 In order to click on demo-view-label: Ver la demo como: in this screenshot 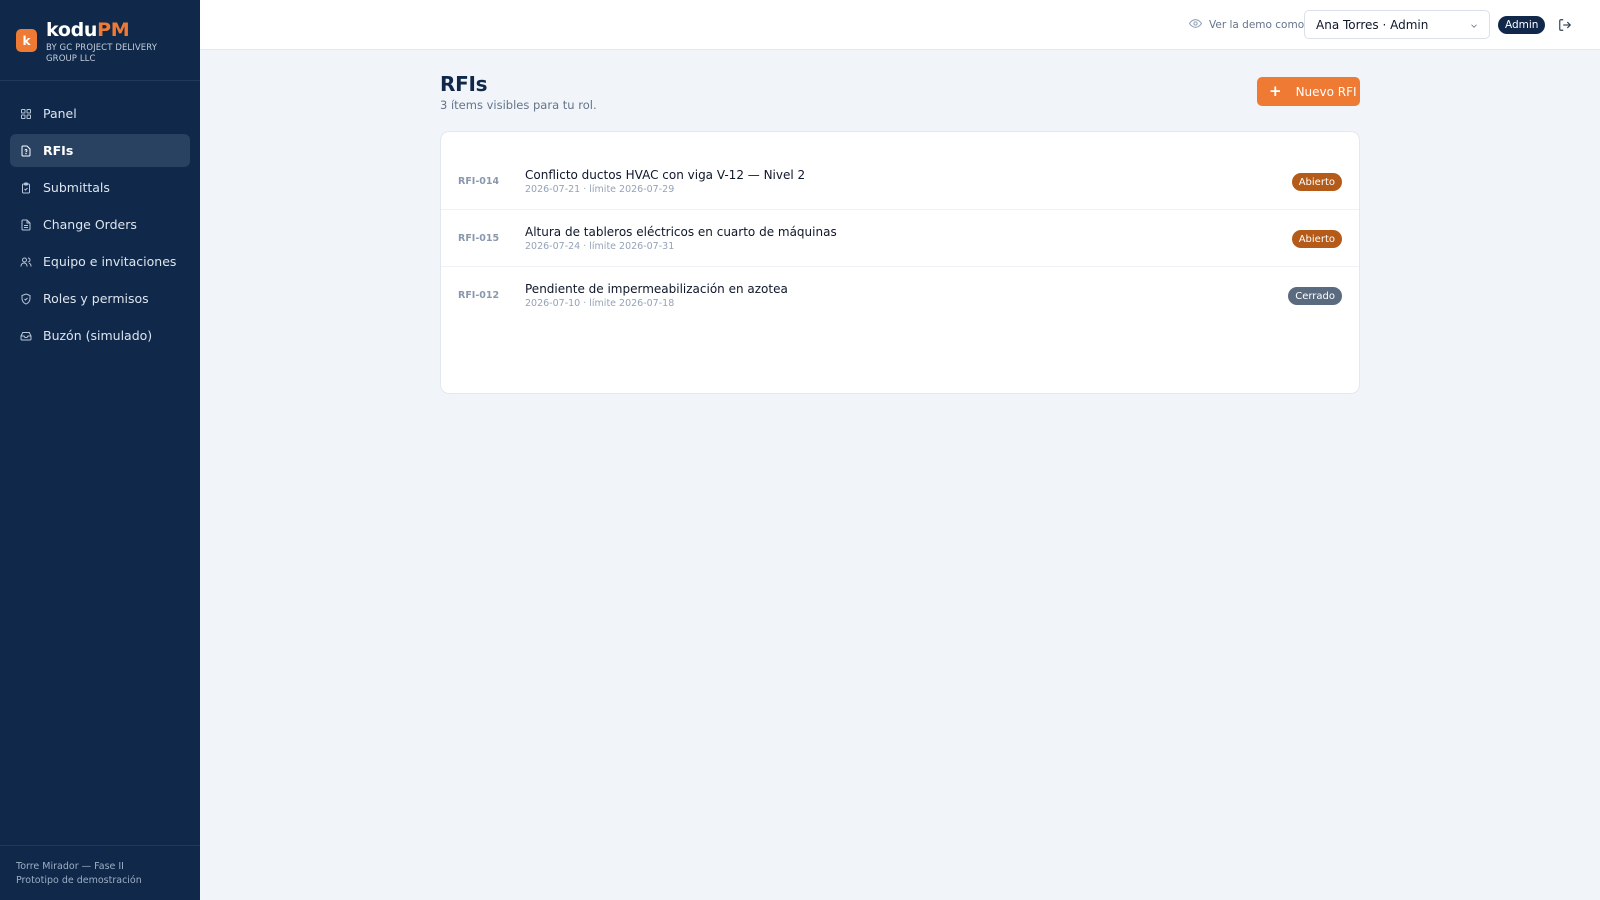, I will do `click(1248, 25)`.